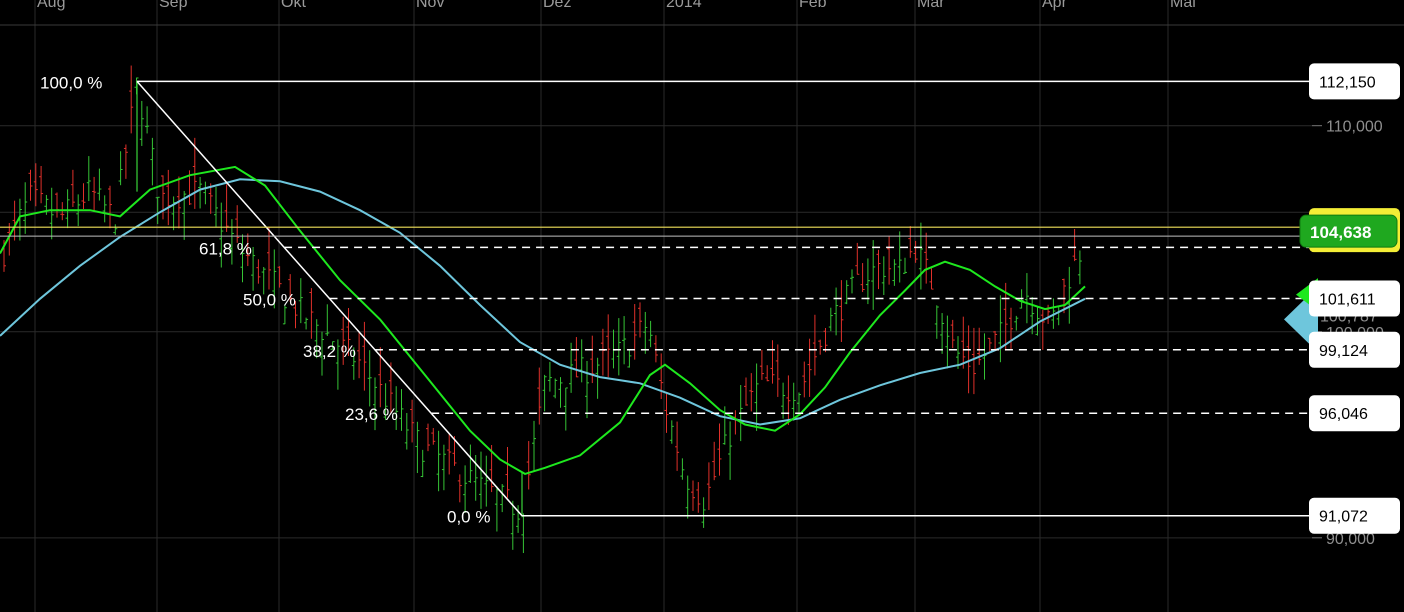 The image size is (1404, 612). I want to click on month-label-dez: Dez, so click(557, 5).